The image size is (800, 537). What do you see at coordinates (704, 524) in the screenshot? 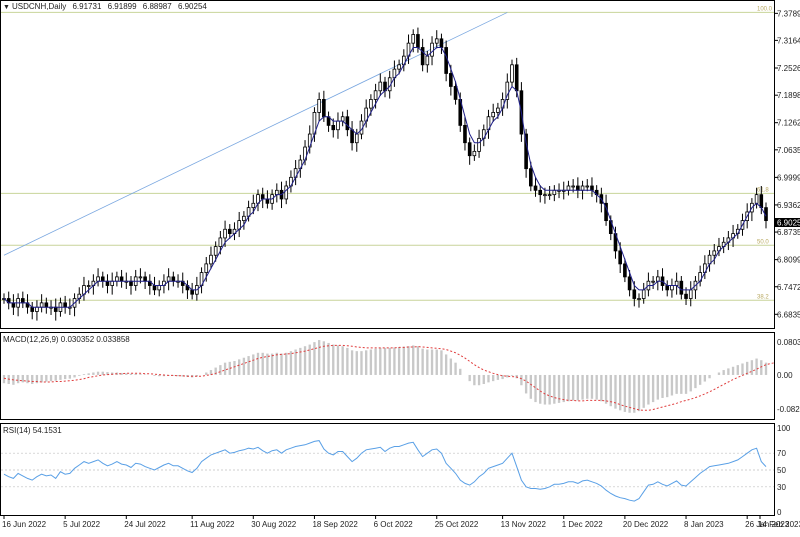
I see `time-tick-label: 8 Jan 2023` at bounding box center [704, 524].